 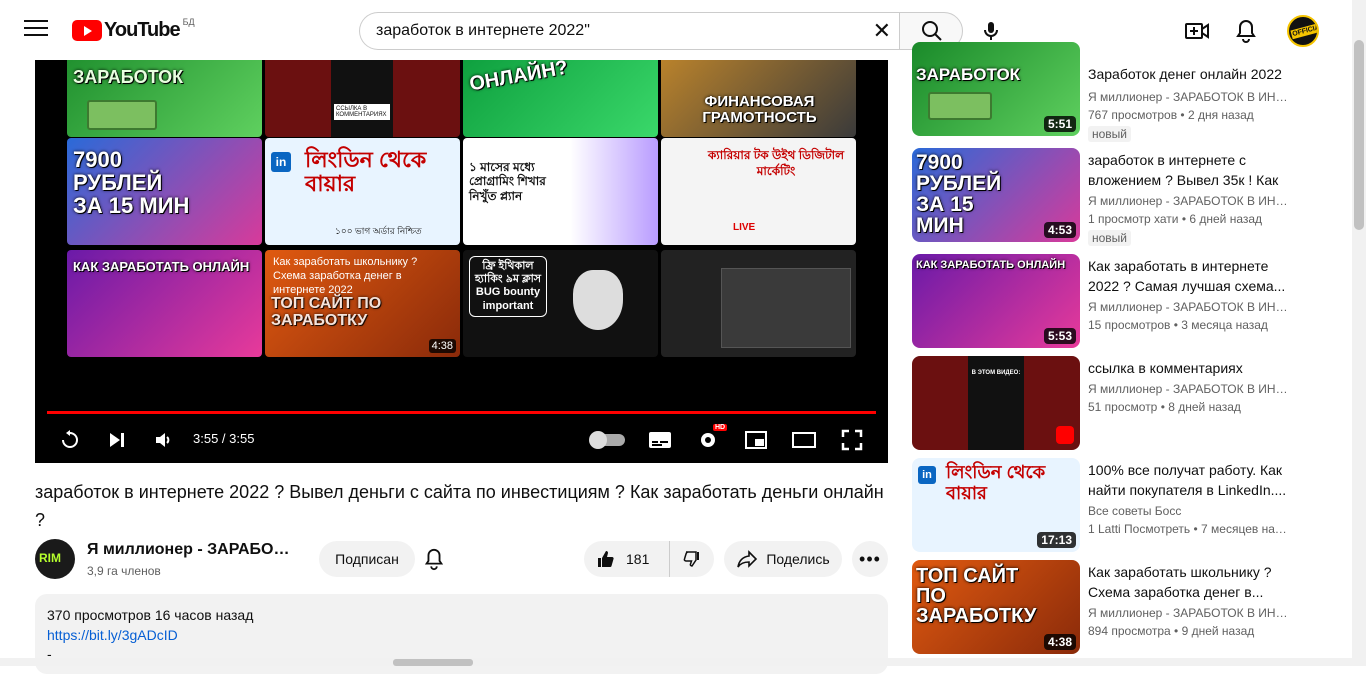 What do you see at coordinates (959, 194) in the screenshot?
I see `thumbnail-caption: 7900 РУБЛЕЙ ЗА 15 МИН` at bounding box center [959, 194].